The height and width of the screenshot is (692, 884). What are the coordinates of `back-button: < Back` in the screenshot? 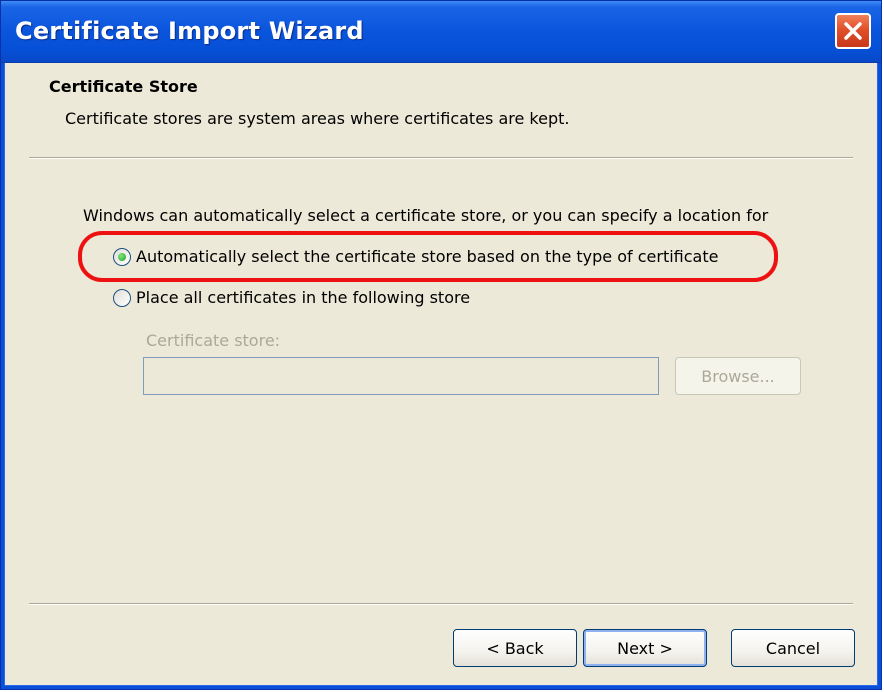 It's located at (515, 648).